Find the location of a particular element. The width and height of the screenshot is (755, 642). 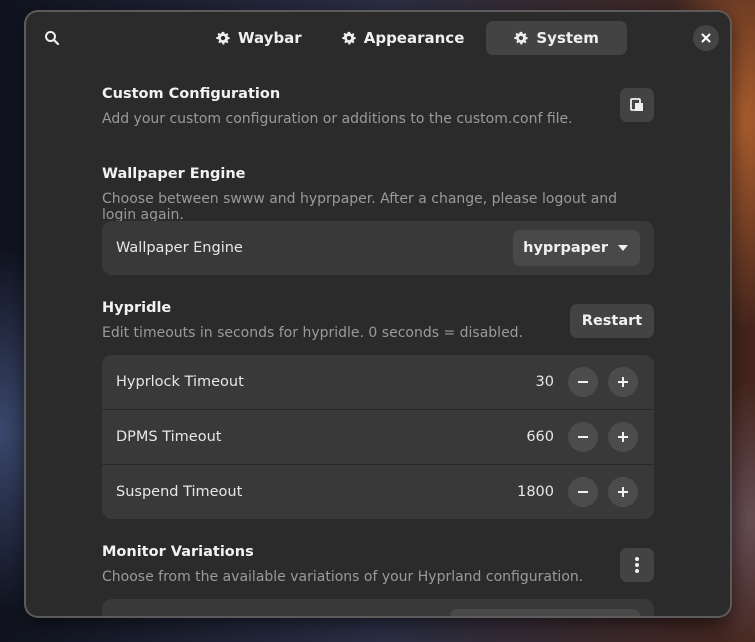

monitor-variations-menu-button is located at coordinates (637, 565).